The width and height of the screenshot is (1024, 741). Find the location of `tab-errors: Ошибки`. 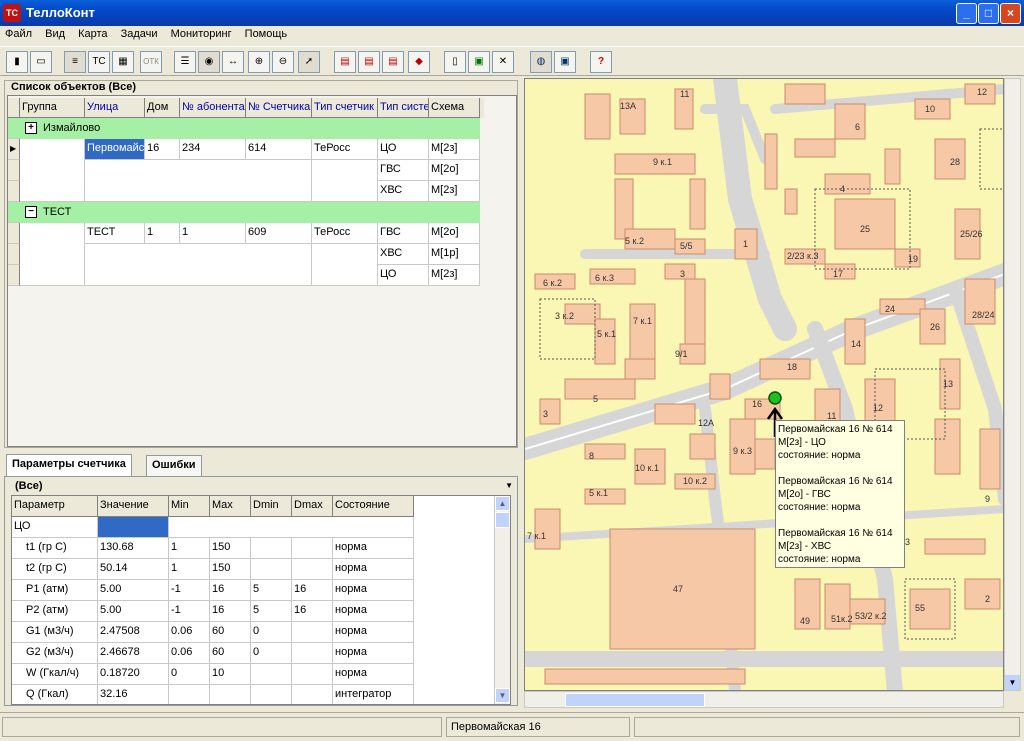

tab-errors: Ошибки is located at coordinates (174, 465).